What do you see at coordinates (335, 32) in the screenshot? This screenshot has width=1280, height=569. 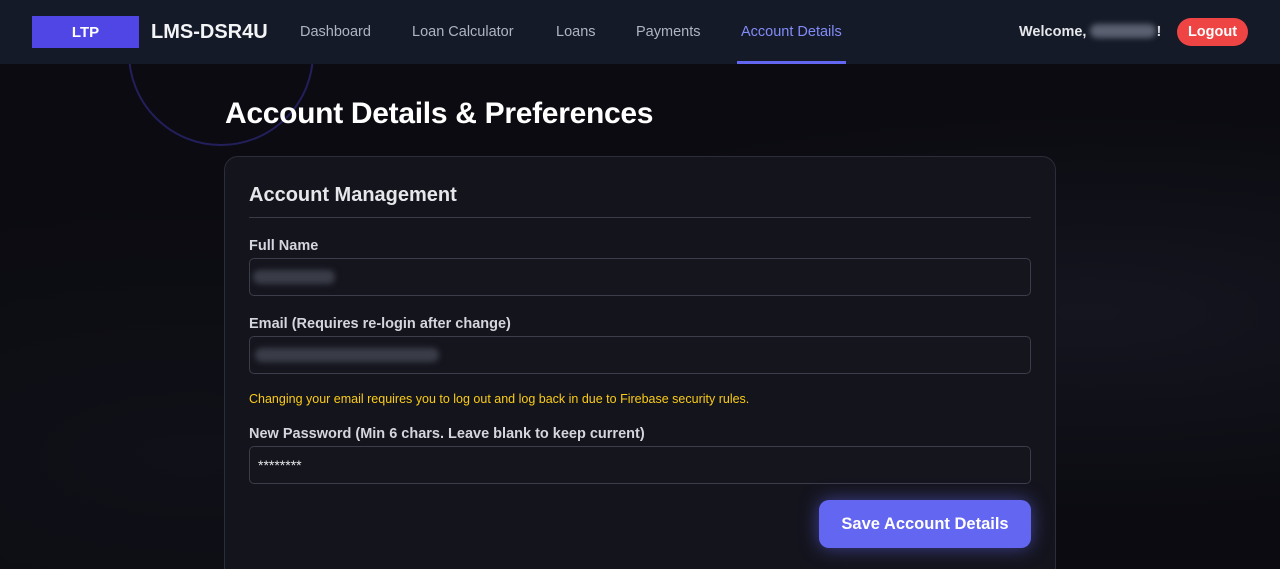 I see `nav-dashboard: Dashboard` at bounding box center [335, 32].